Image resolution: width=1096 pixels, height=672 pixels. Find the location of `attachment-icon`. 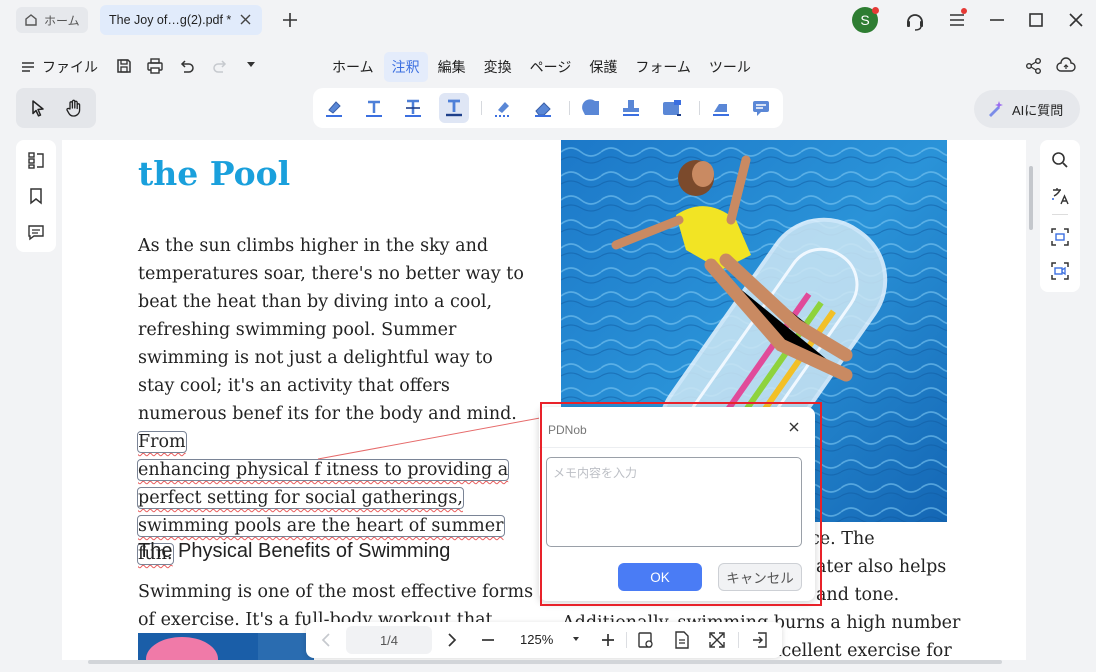

attachment-icon is located at coordinates (672, 108).